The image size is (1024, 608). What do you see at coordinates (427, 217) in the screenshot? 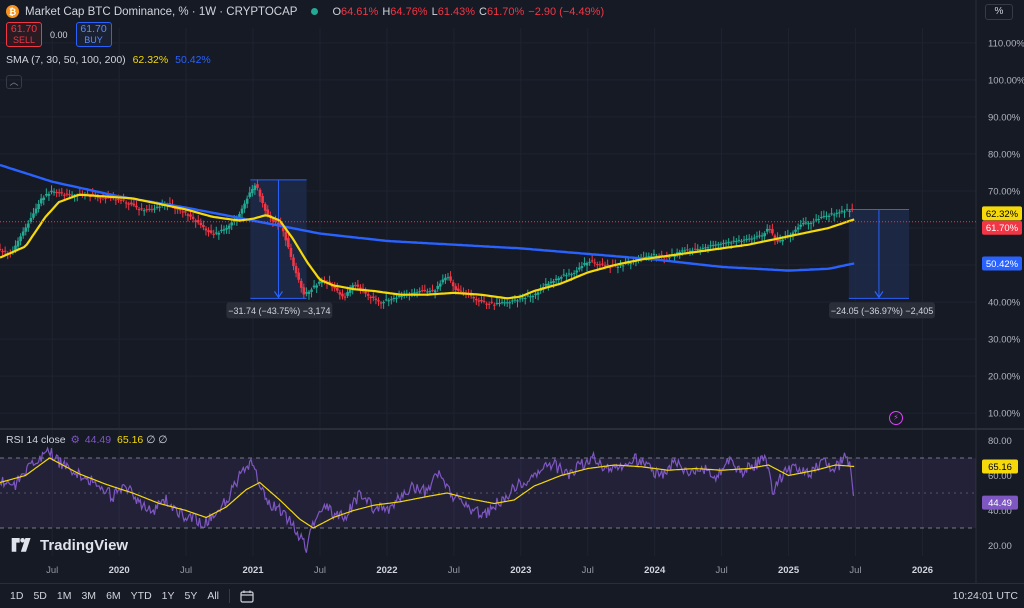
I see `sma-long-line` at bounding box center [427, 217].